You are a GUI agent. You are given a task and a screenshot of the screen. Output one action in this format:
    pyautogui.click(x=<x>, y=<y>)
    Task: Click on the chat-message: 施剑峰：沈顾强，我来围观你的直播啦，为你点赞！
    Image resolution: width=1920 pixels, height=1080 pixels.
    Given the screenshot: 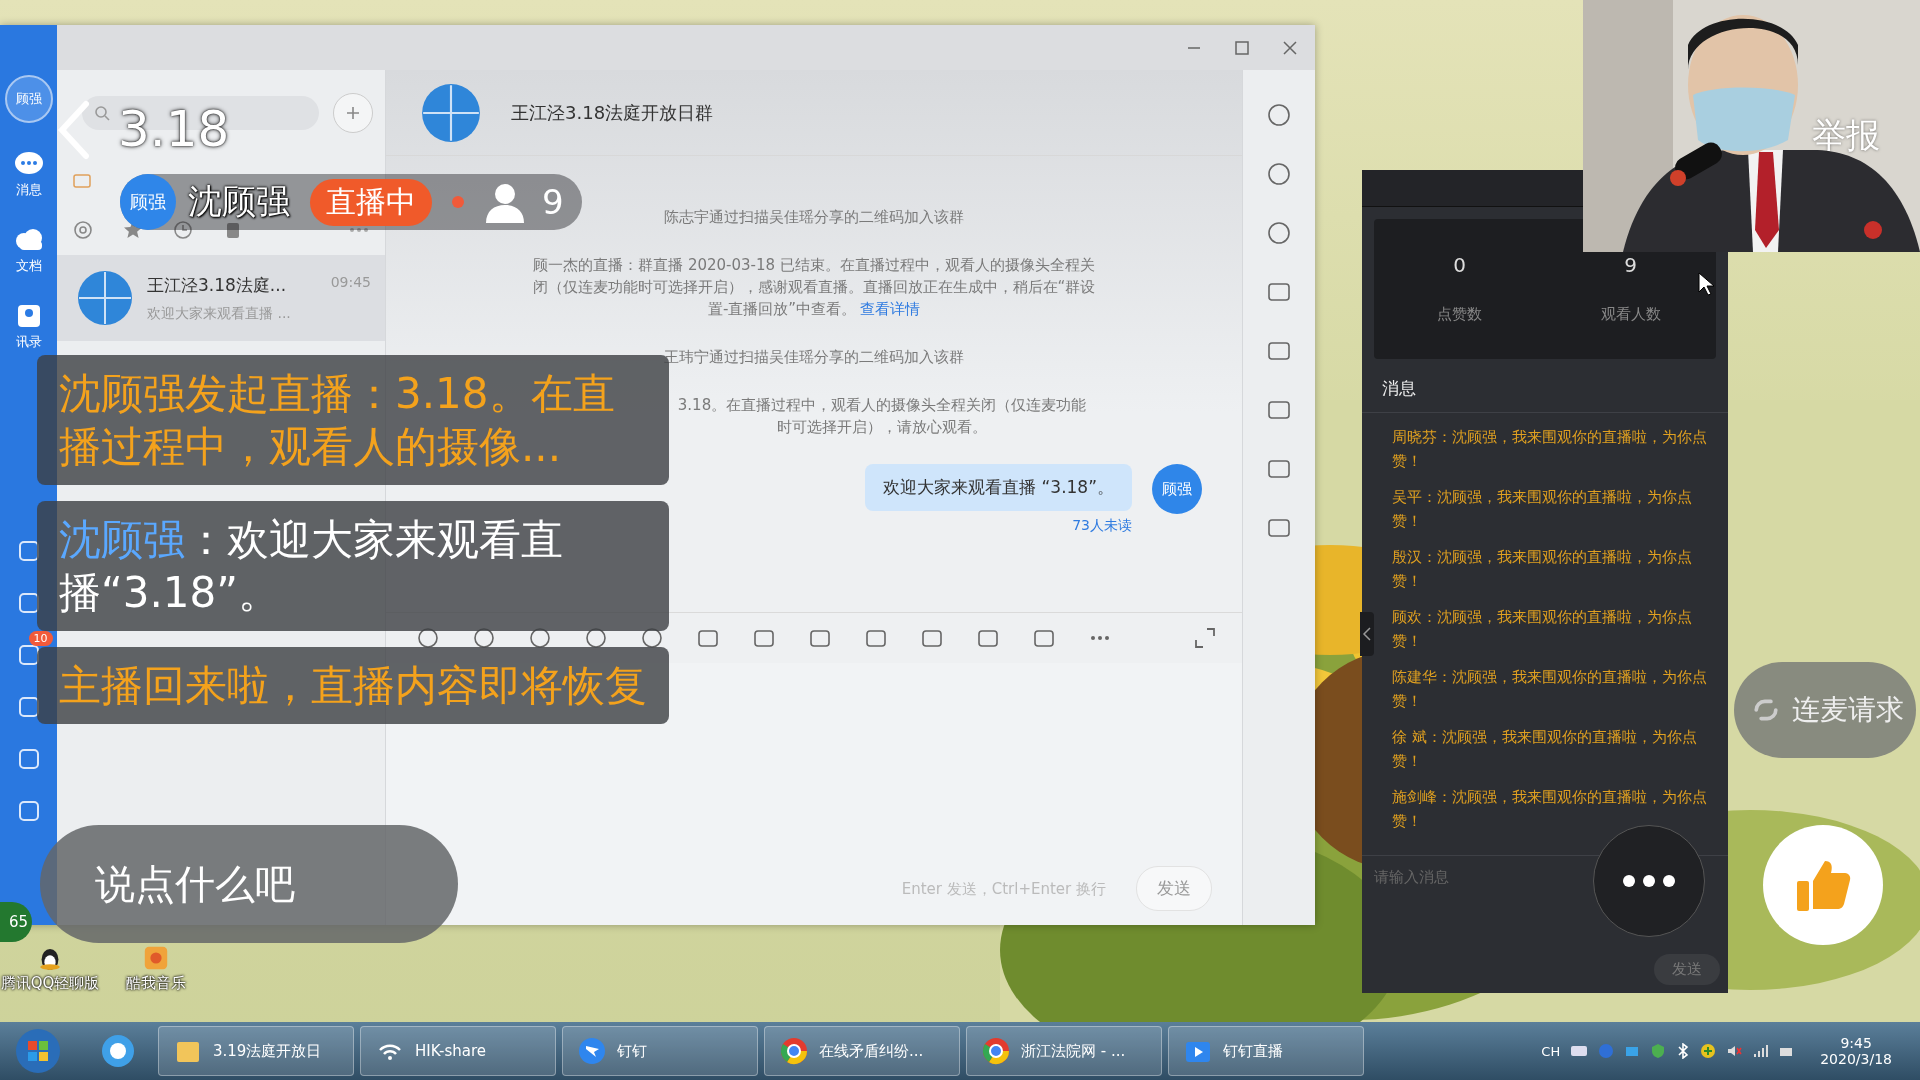 What is the action you would take?
    pyautogui.click(x=1550, y=809)
    